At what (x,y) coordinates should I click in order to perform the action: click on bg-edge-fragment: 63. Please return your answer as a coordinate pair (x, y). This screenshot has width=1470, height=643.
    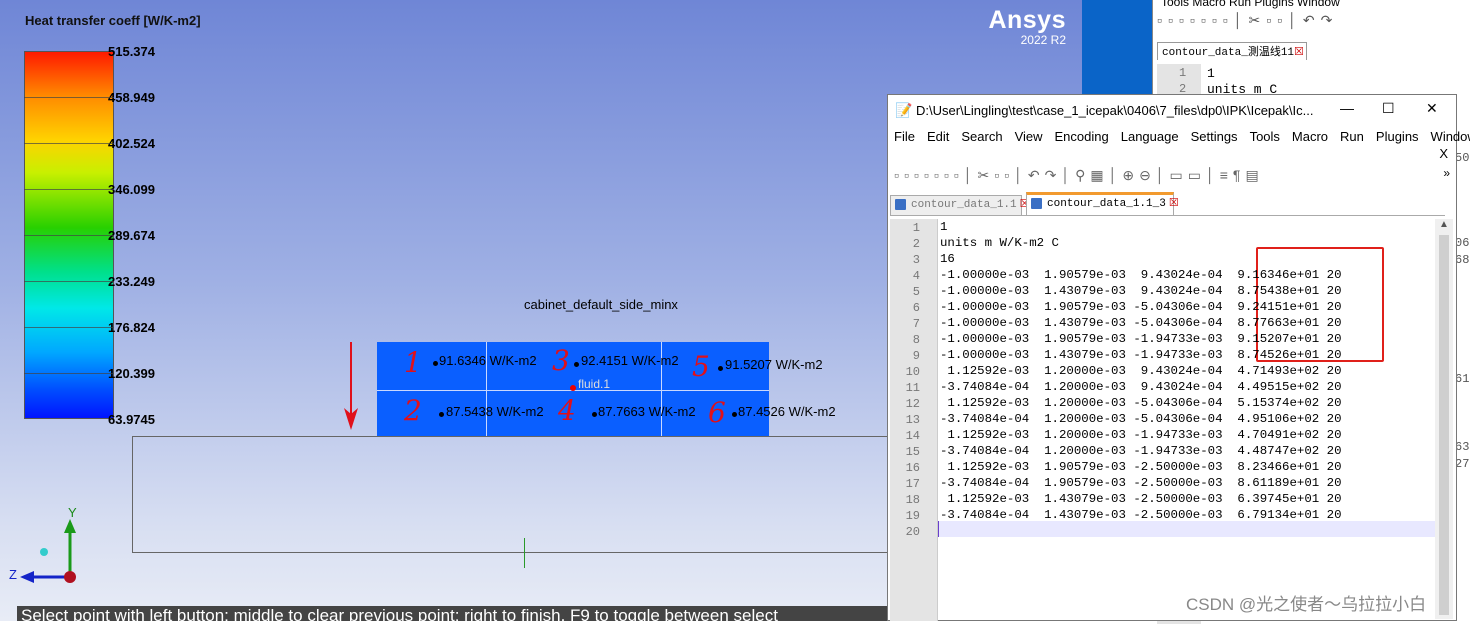
    Looking at the image, I should click on (1462, 447).